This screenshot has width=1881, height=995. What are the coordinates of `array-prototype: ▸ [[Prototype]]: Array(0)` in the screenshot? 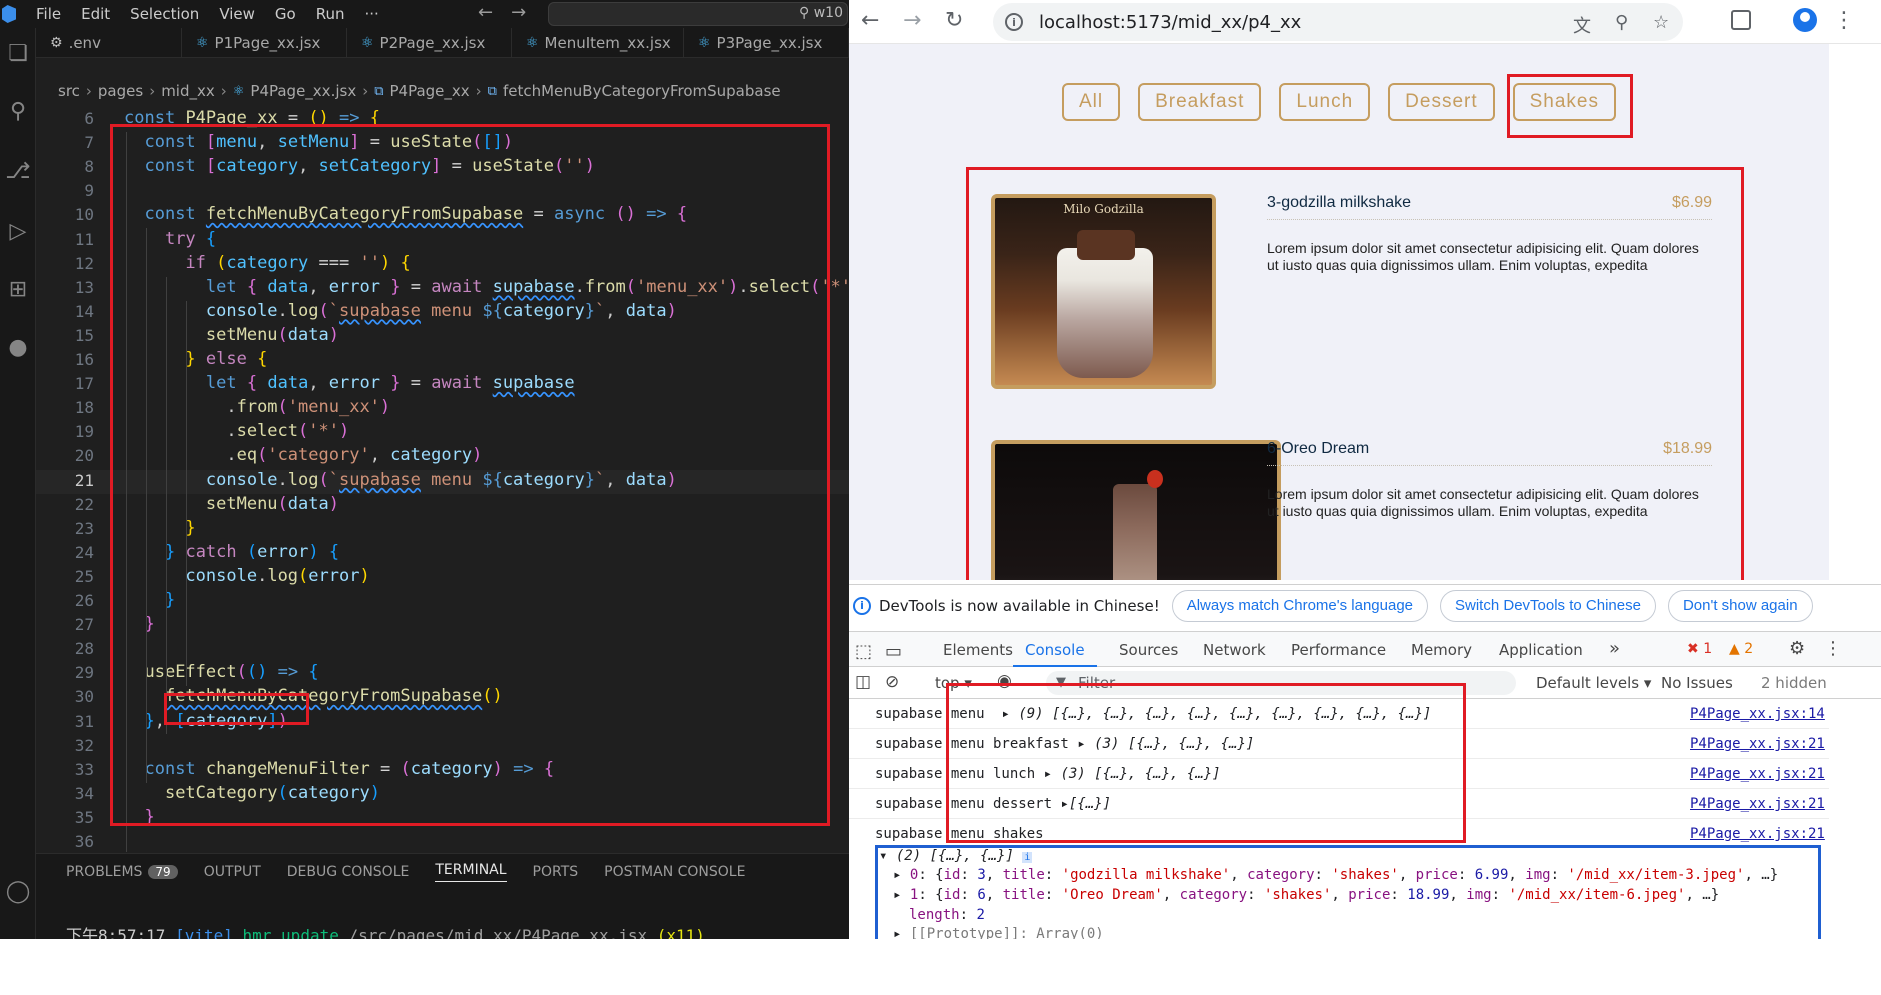 It's located at (998, 932).